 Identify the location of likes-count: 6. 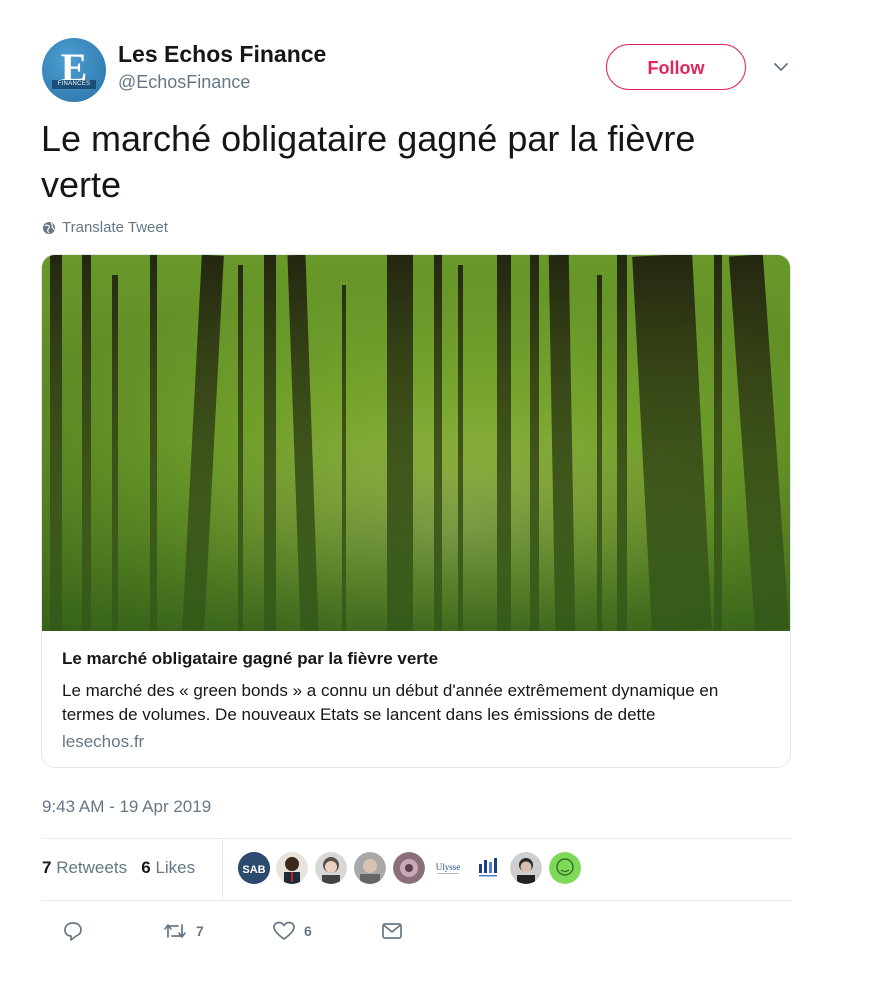
(146, 867).